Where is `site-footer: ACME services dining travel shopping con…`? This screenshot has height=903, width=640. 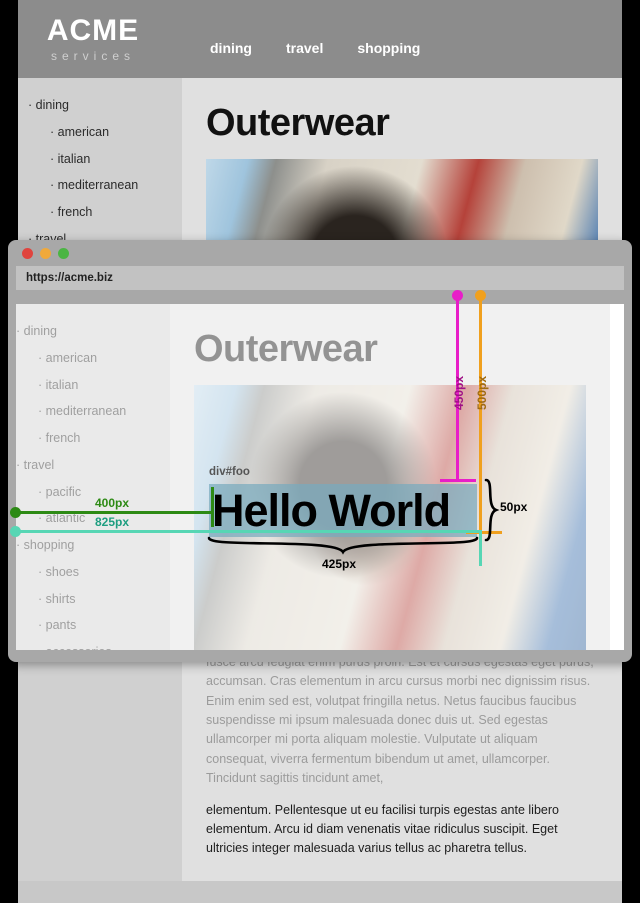 site-footer: ACME services dining travel shopping con… is located at coordinates (320, 891).